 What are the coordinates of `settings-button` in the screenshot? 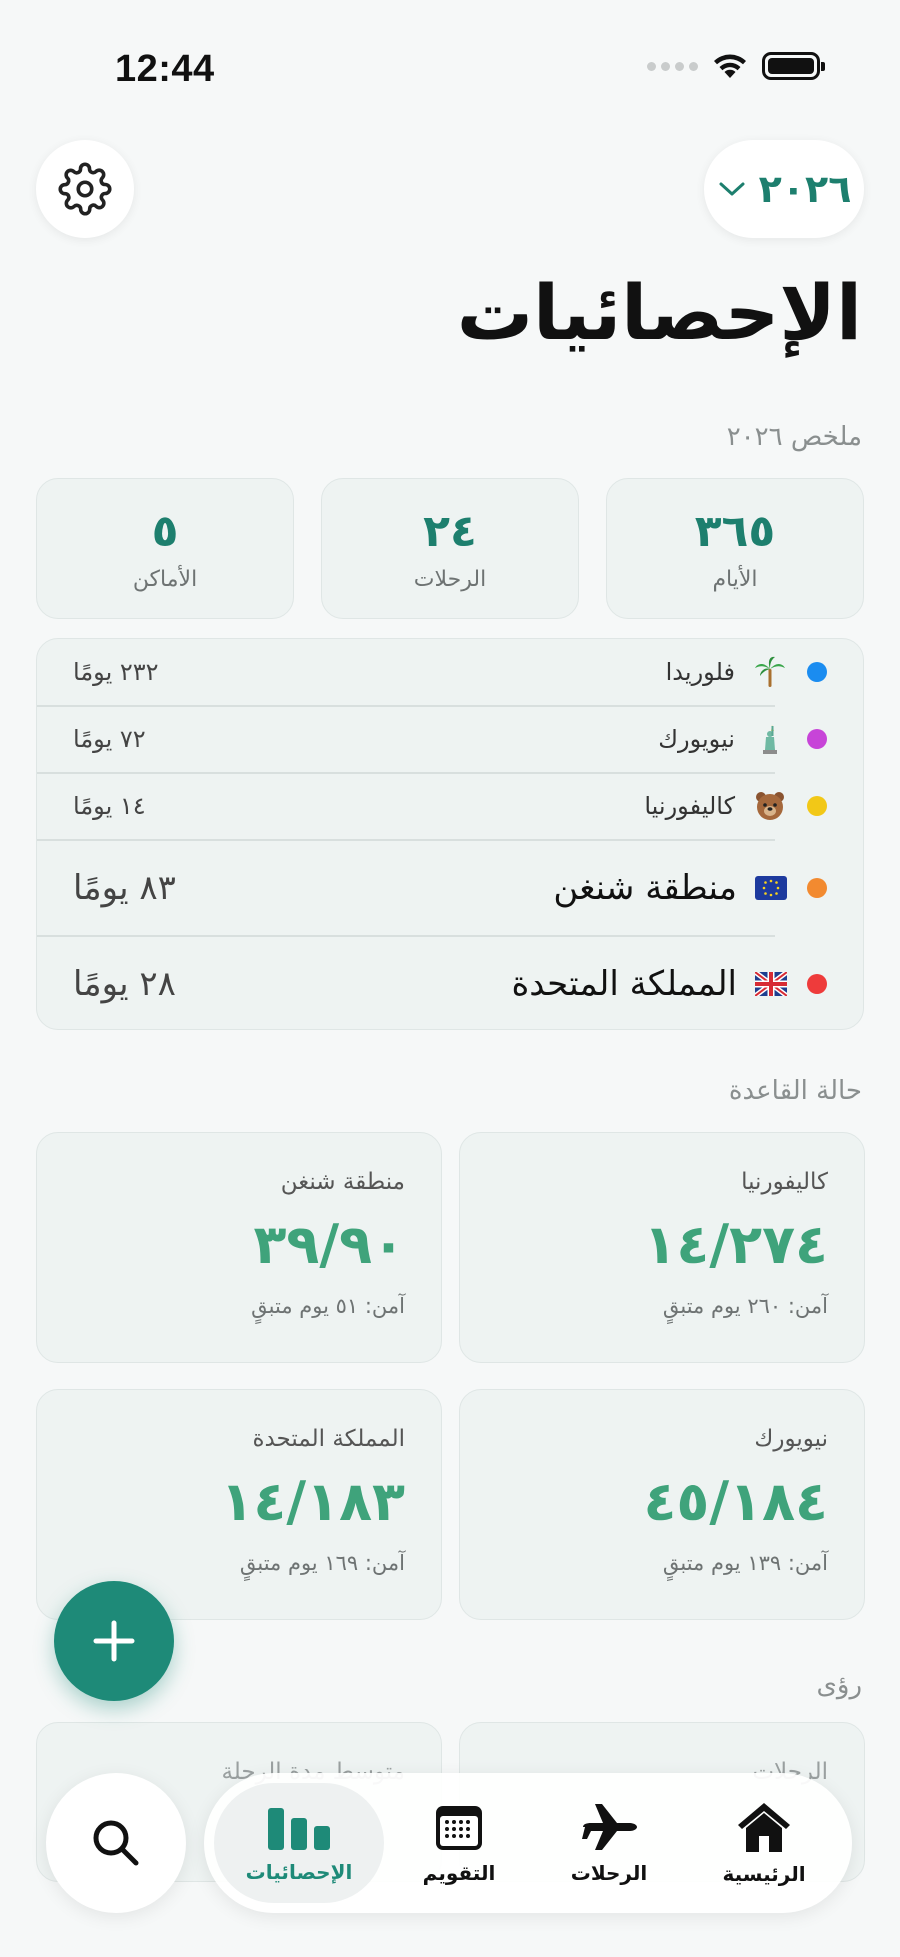 It's located at (85, 189).